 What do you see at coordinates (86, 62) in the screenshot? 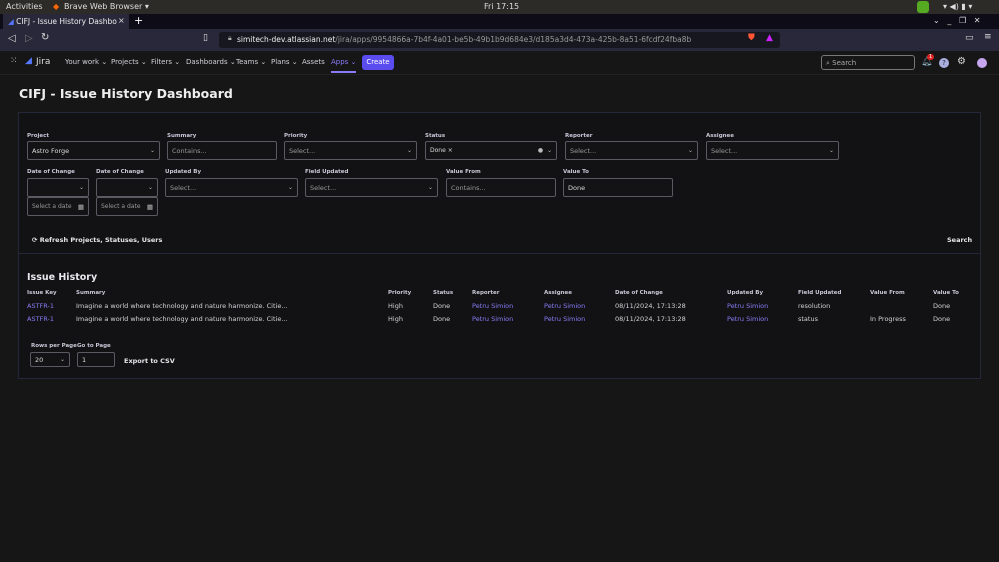
I see `nav-your-work: Your work ⌄` at bounding box center [86, 62].